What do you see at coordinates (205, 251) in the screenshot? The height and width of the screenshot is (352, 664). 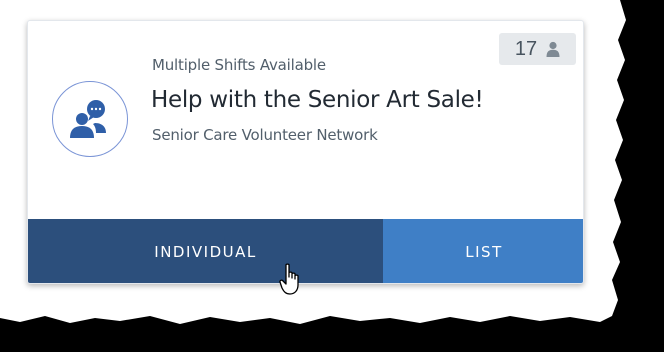 I see `individual-button: INDIVIDUAL` at bounding box center [205, 251].